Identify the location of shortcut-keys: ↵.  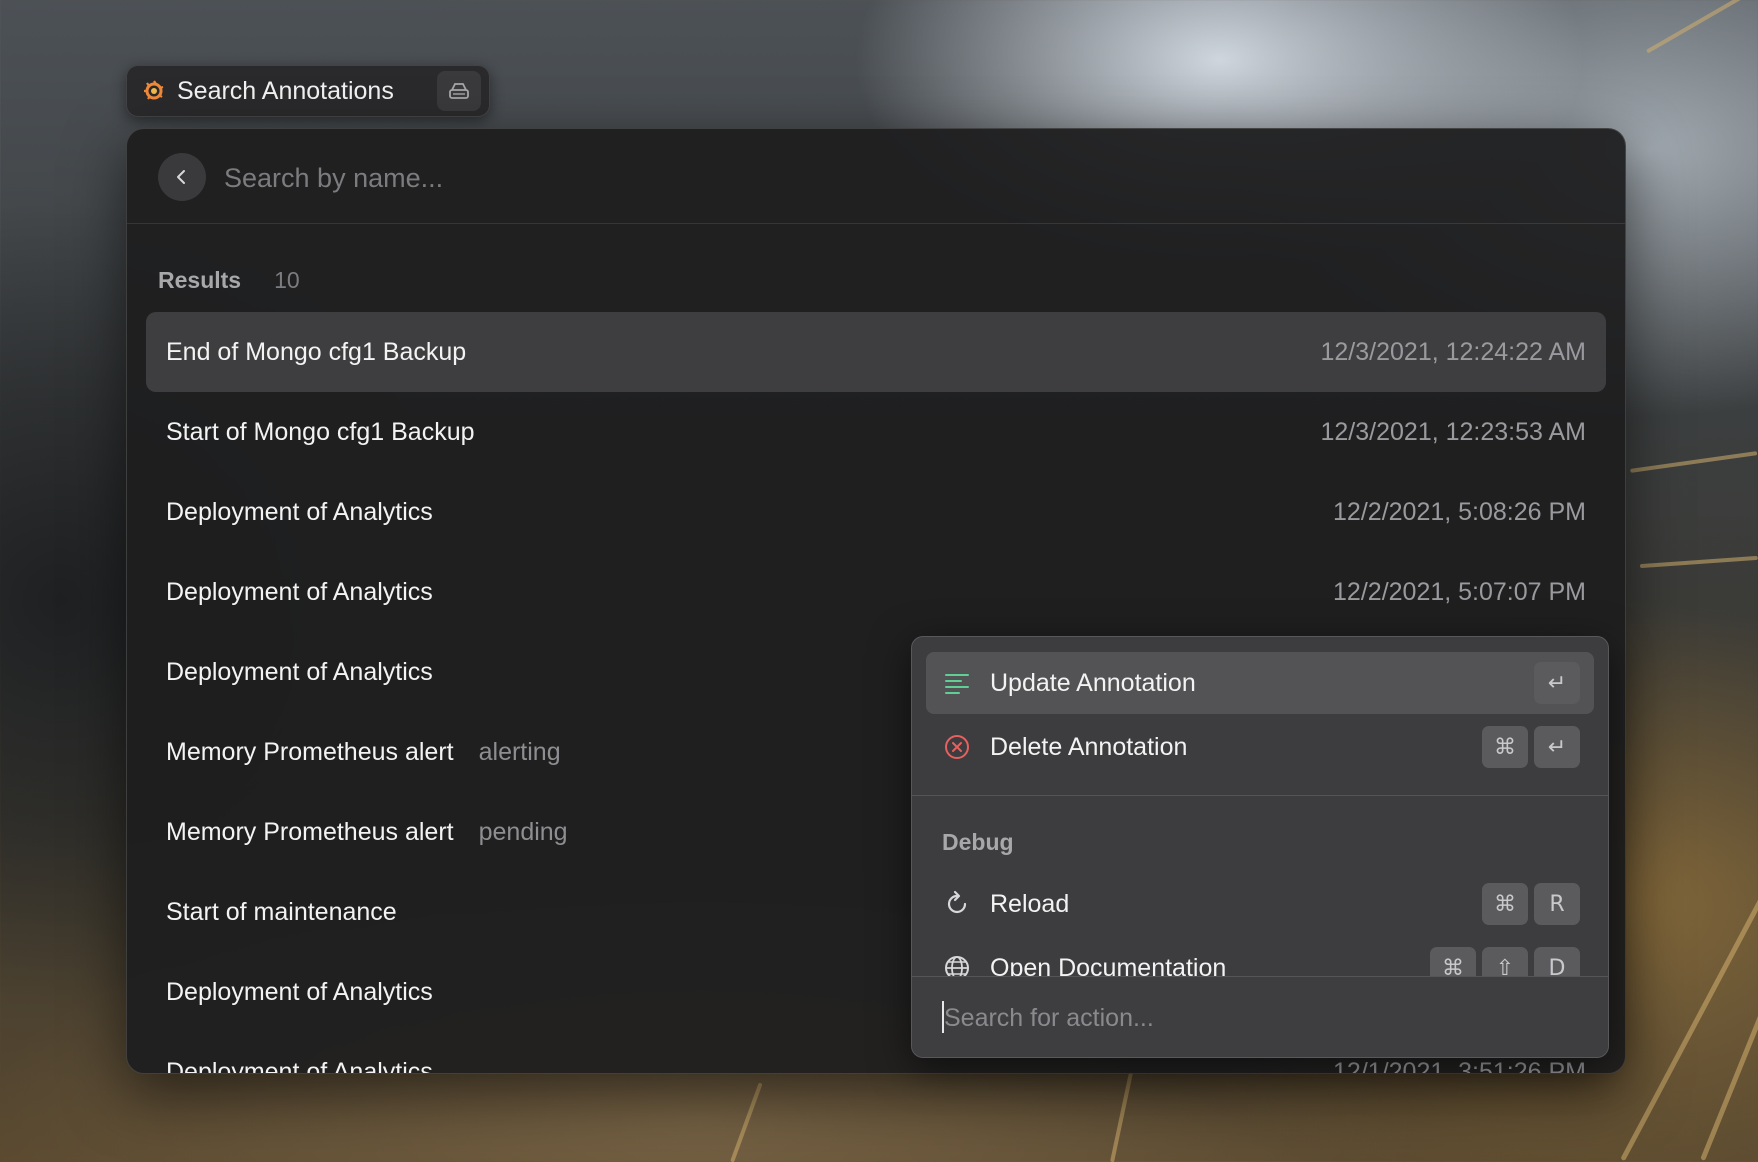
(1557, 683).